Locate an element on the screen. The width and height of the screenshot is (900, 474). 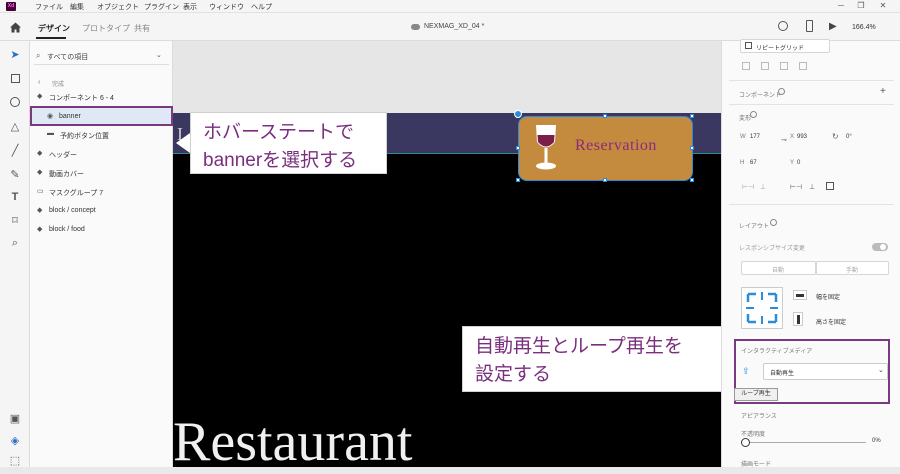
layers-icon: ◈ is located at coordinates (15, 440).